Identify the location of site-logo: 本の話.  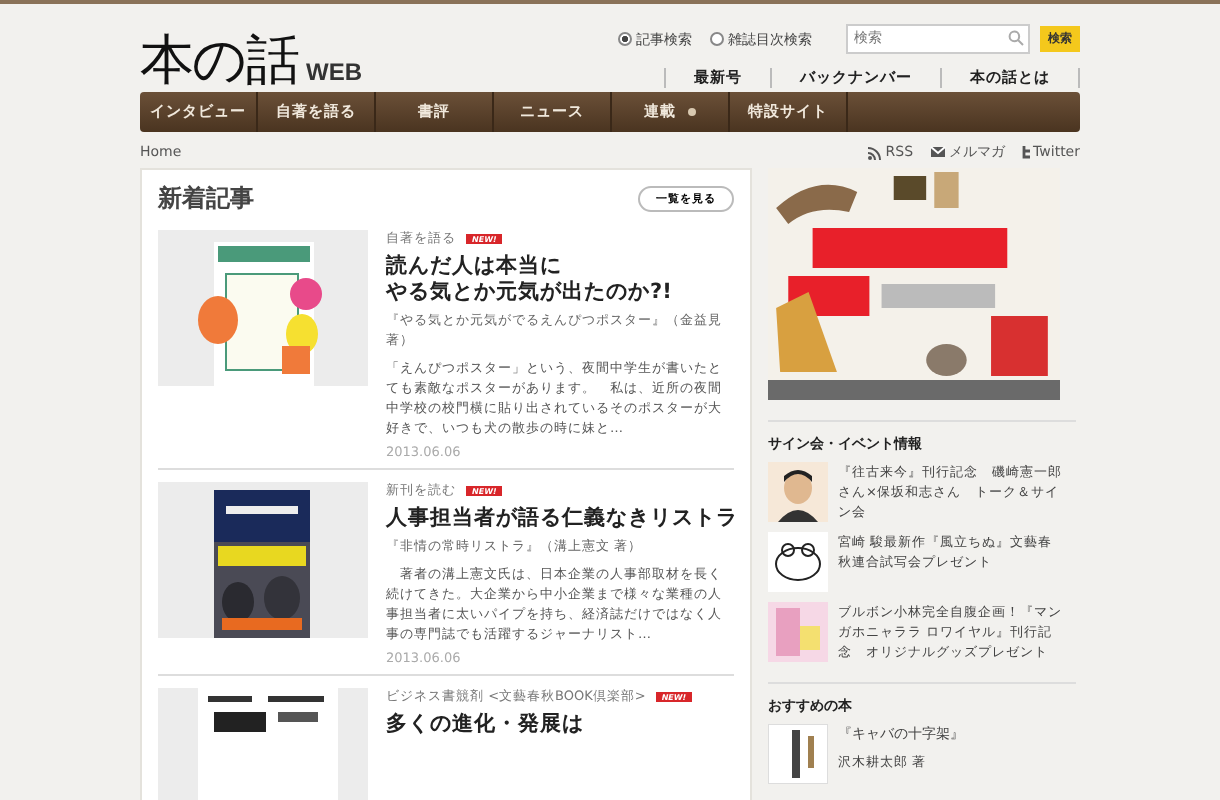
(219, 62).